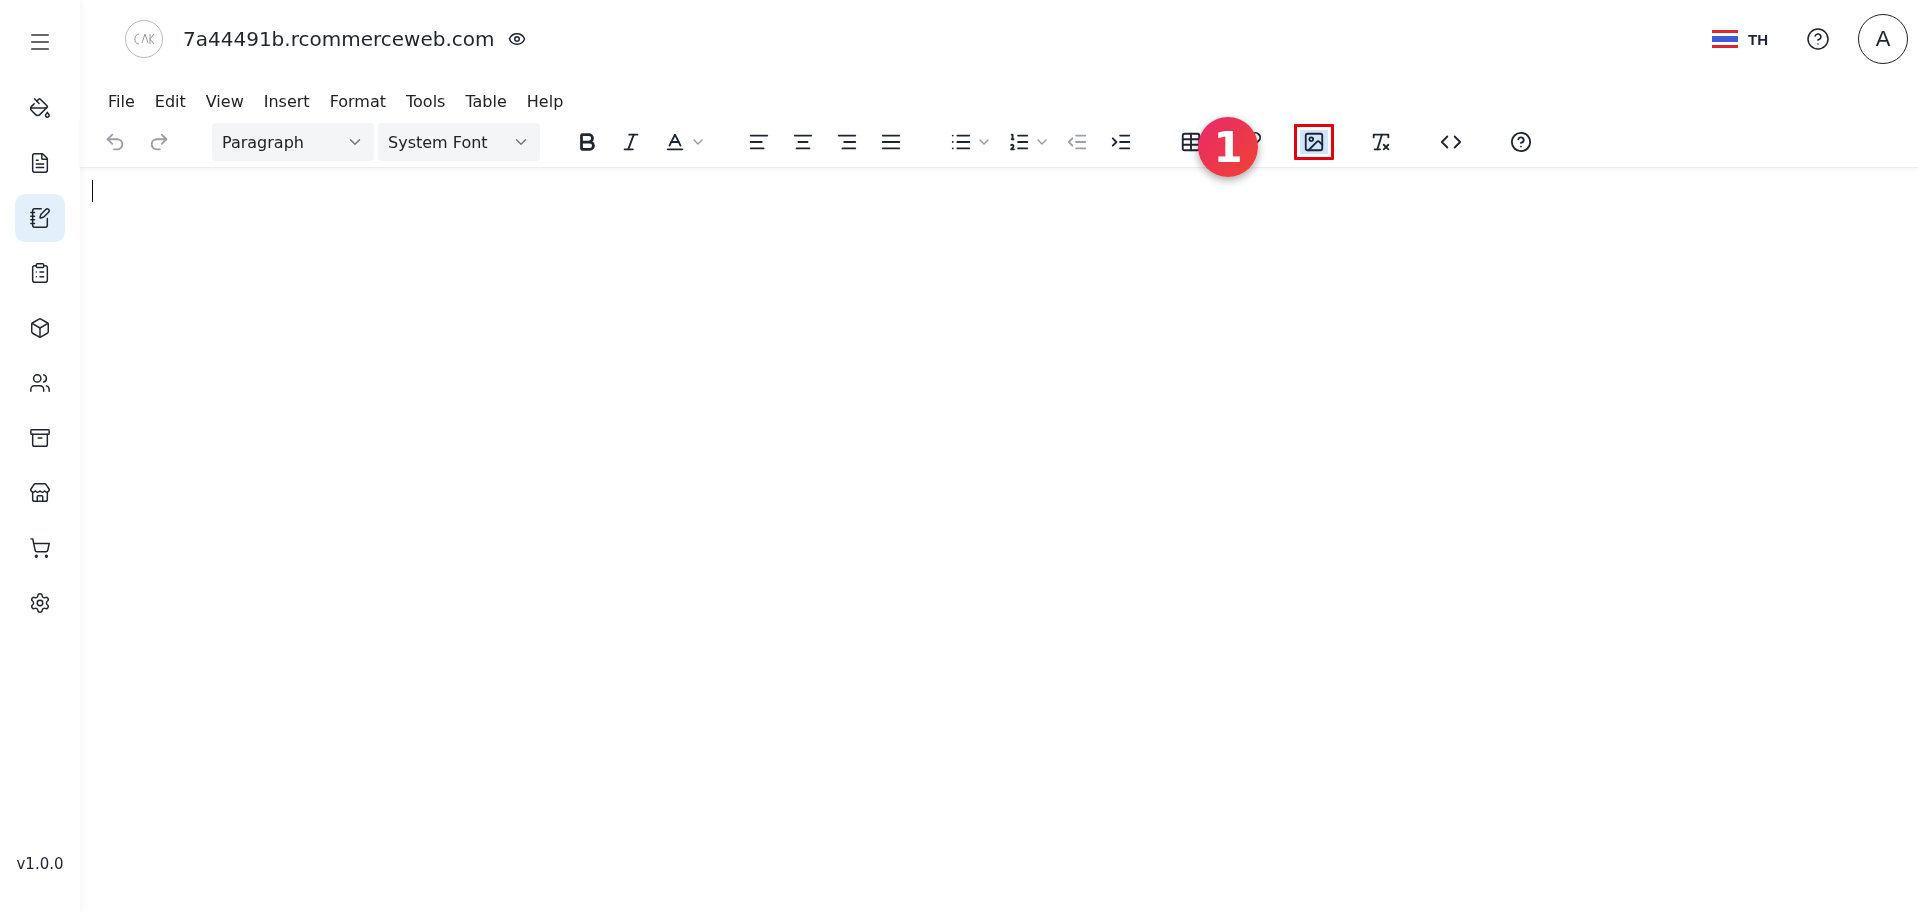 This screenshot has width=1918, height=913. Describe the element at coordinates (459, 142) in the screenshot. I see `dropdown-select: System Font` at that location.